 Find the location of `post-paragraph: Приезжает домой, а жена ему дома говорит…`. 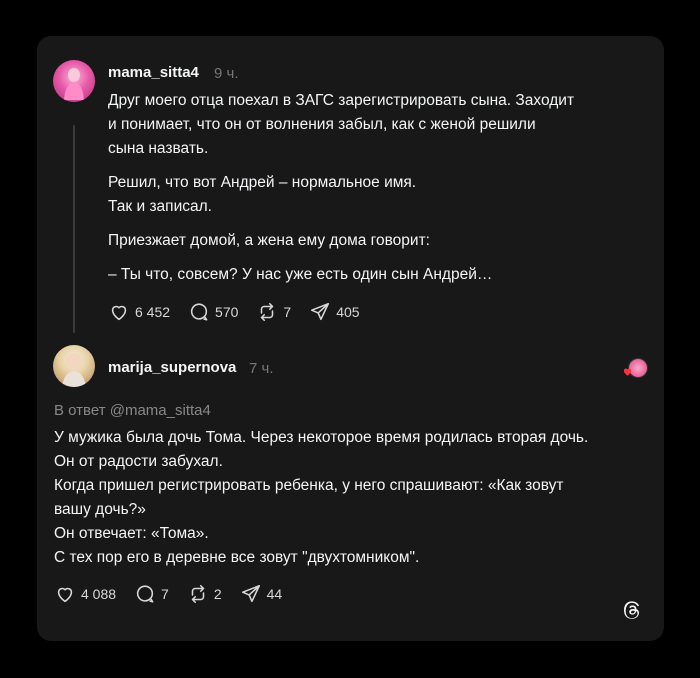

post-paragraph: Приезжает домой, а жена ему дома говорит… is located at coordinates (269, 240).